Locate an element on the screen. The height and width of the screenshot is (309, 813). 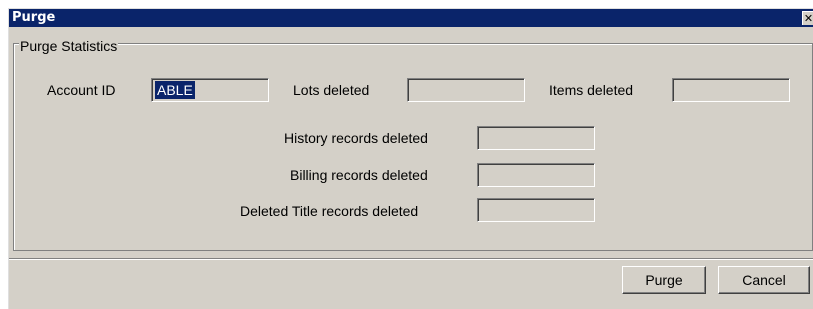
purge-button: Purge is located at coordinates (664, 280).